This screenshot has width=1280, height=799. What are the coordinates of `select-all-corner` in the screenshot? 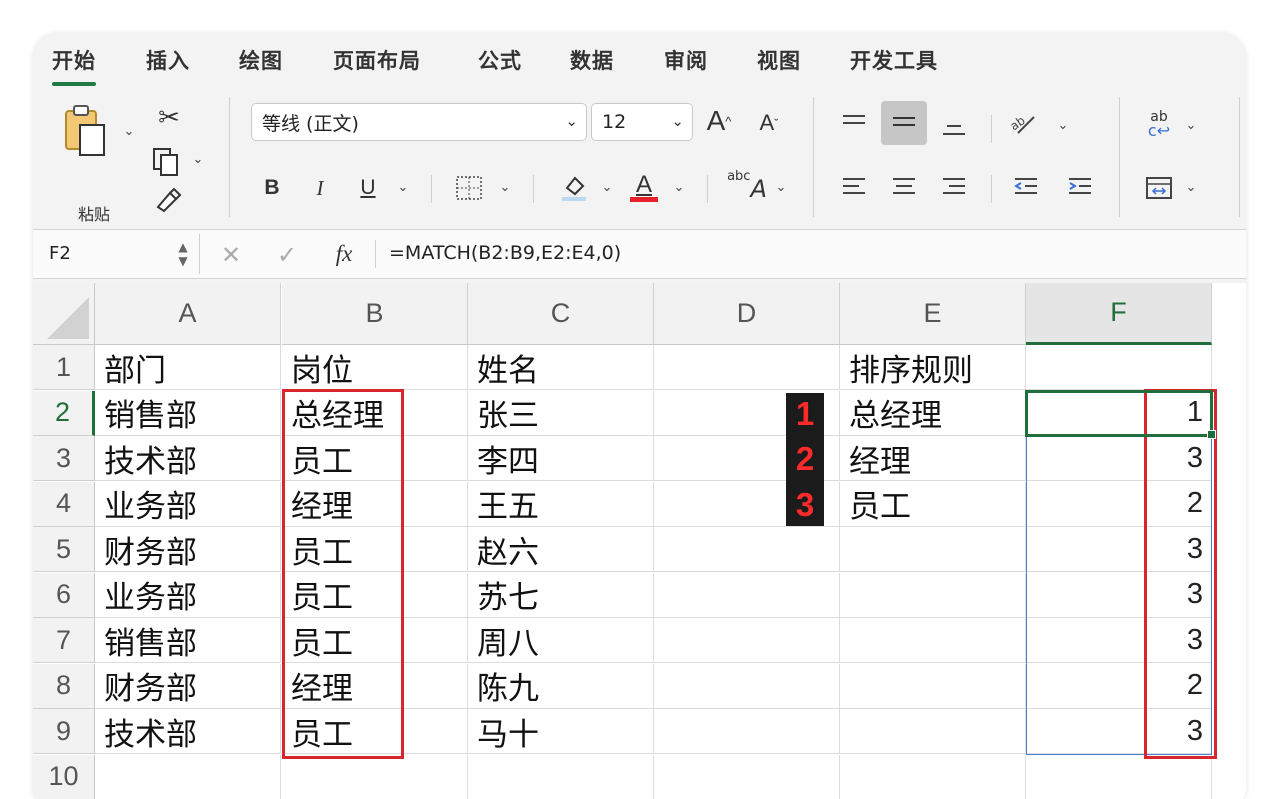 It's located at (64, 314).